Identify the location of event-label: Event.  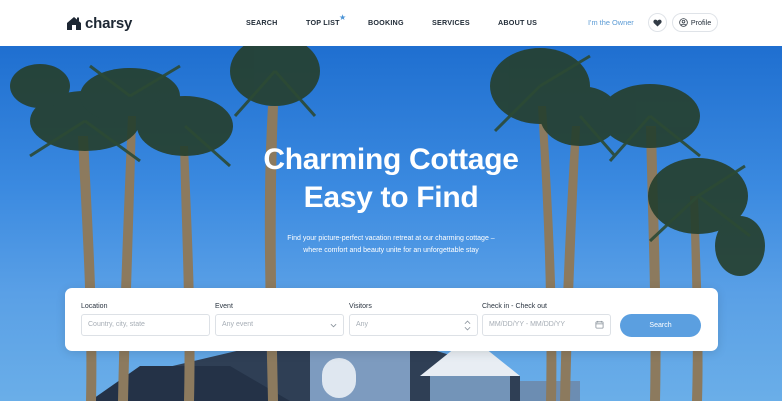
(224, 306).